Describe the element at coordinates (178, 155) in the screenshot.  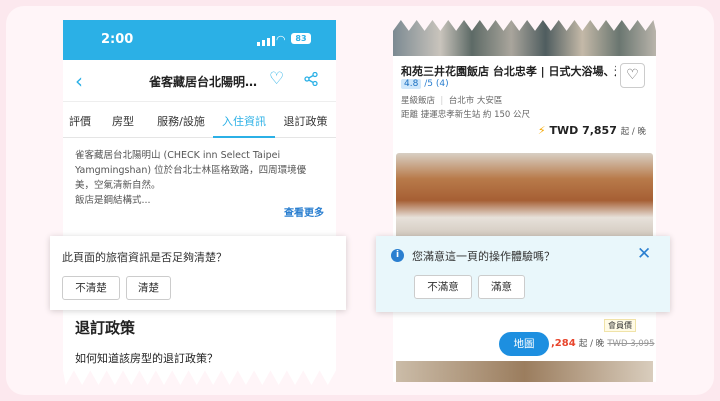
I see `description-line: 雀客藏居台北陽明山 (CHECK inn Select Taipei` at that location.